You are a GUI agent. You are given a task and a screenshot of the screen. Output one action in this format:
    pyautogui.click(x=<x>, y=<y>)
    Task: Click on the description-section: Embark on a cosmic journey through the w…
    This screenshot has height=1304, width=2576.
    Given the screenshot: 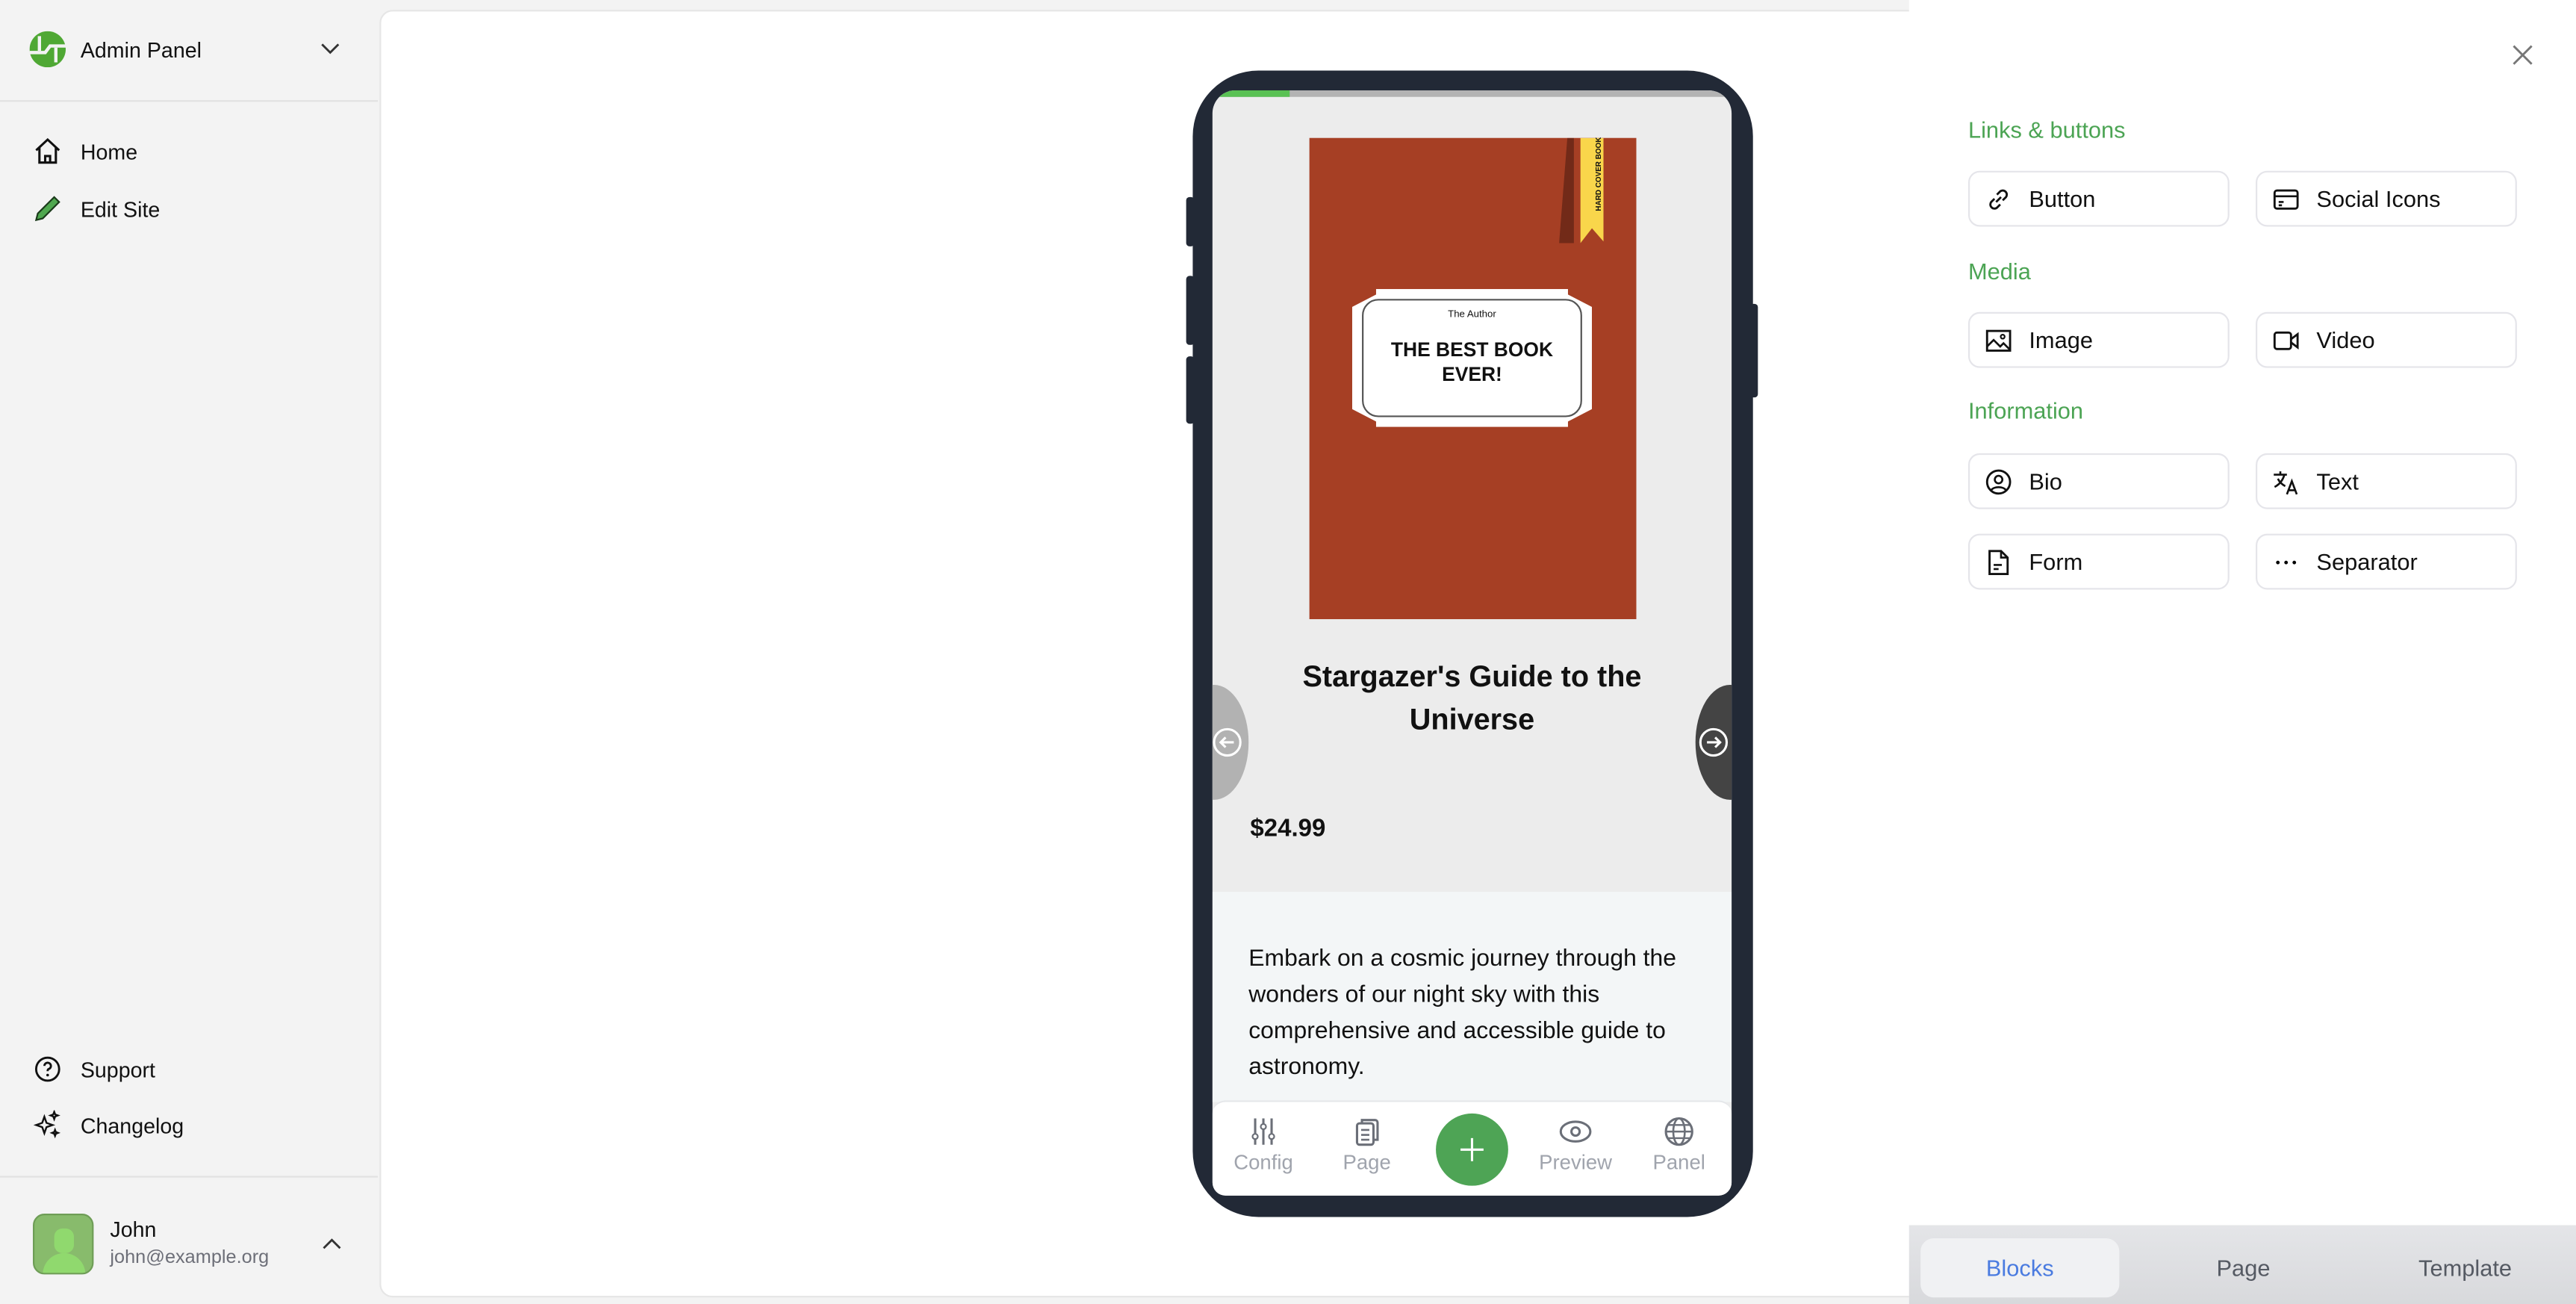 What is the action you would take?
    pyautogui.click(x=1472, y=997)
    